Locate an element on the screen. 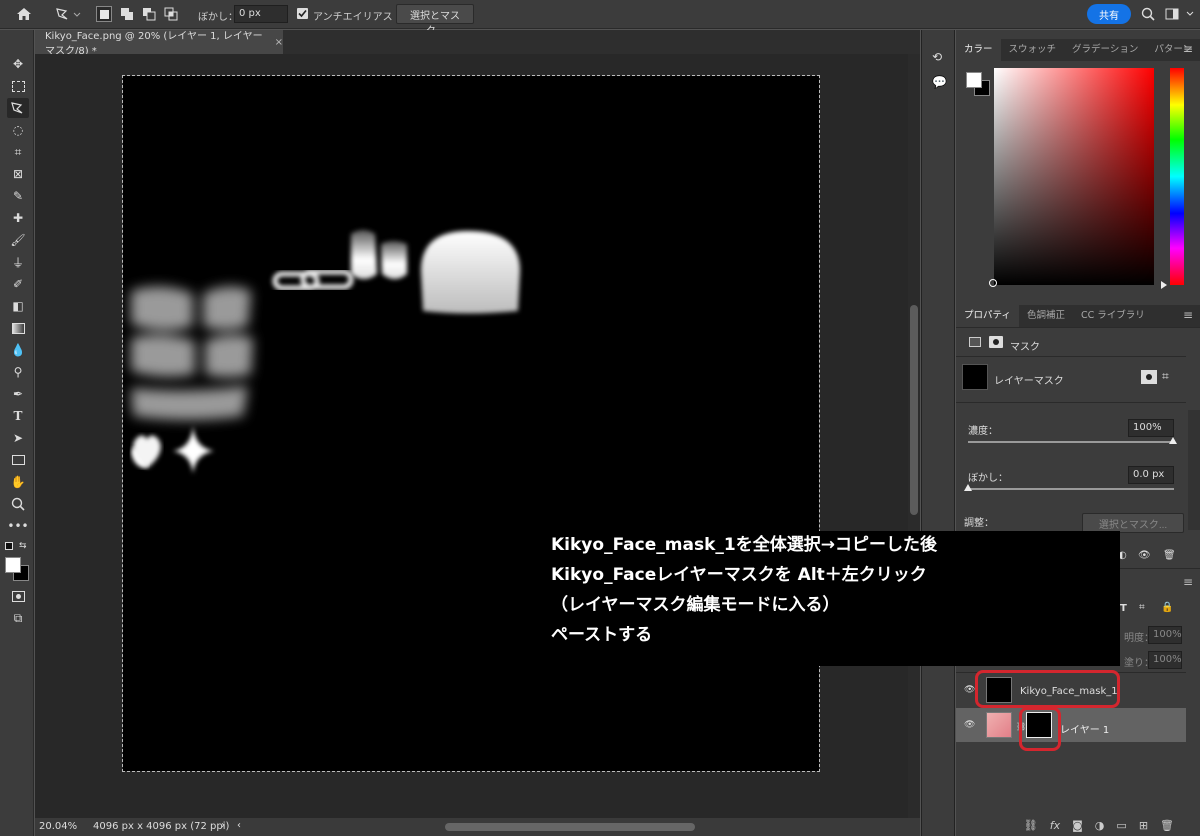 This screenshot has height=836, width=1200. status-chevron-icon: › is located at coordinates (223, 825).